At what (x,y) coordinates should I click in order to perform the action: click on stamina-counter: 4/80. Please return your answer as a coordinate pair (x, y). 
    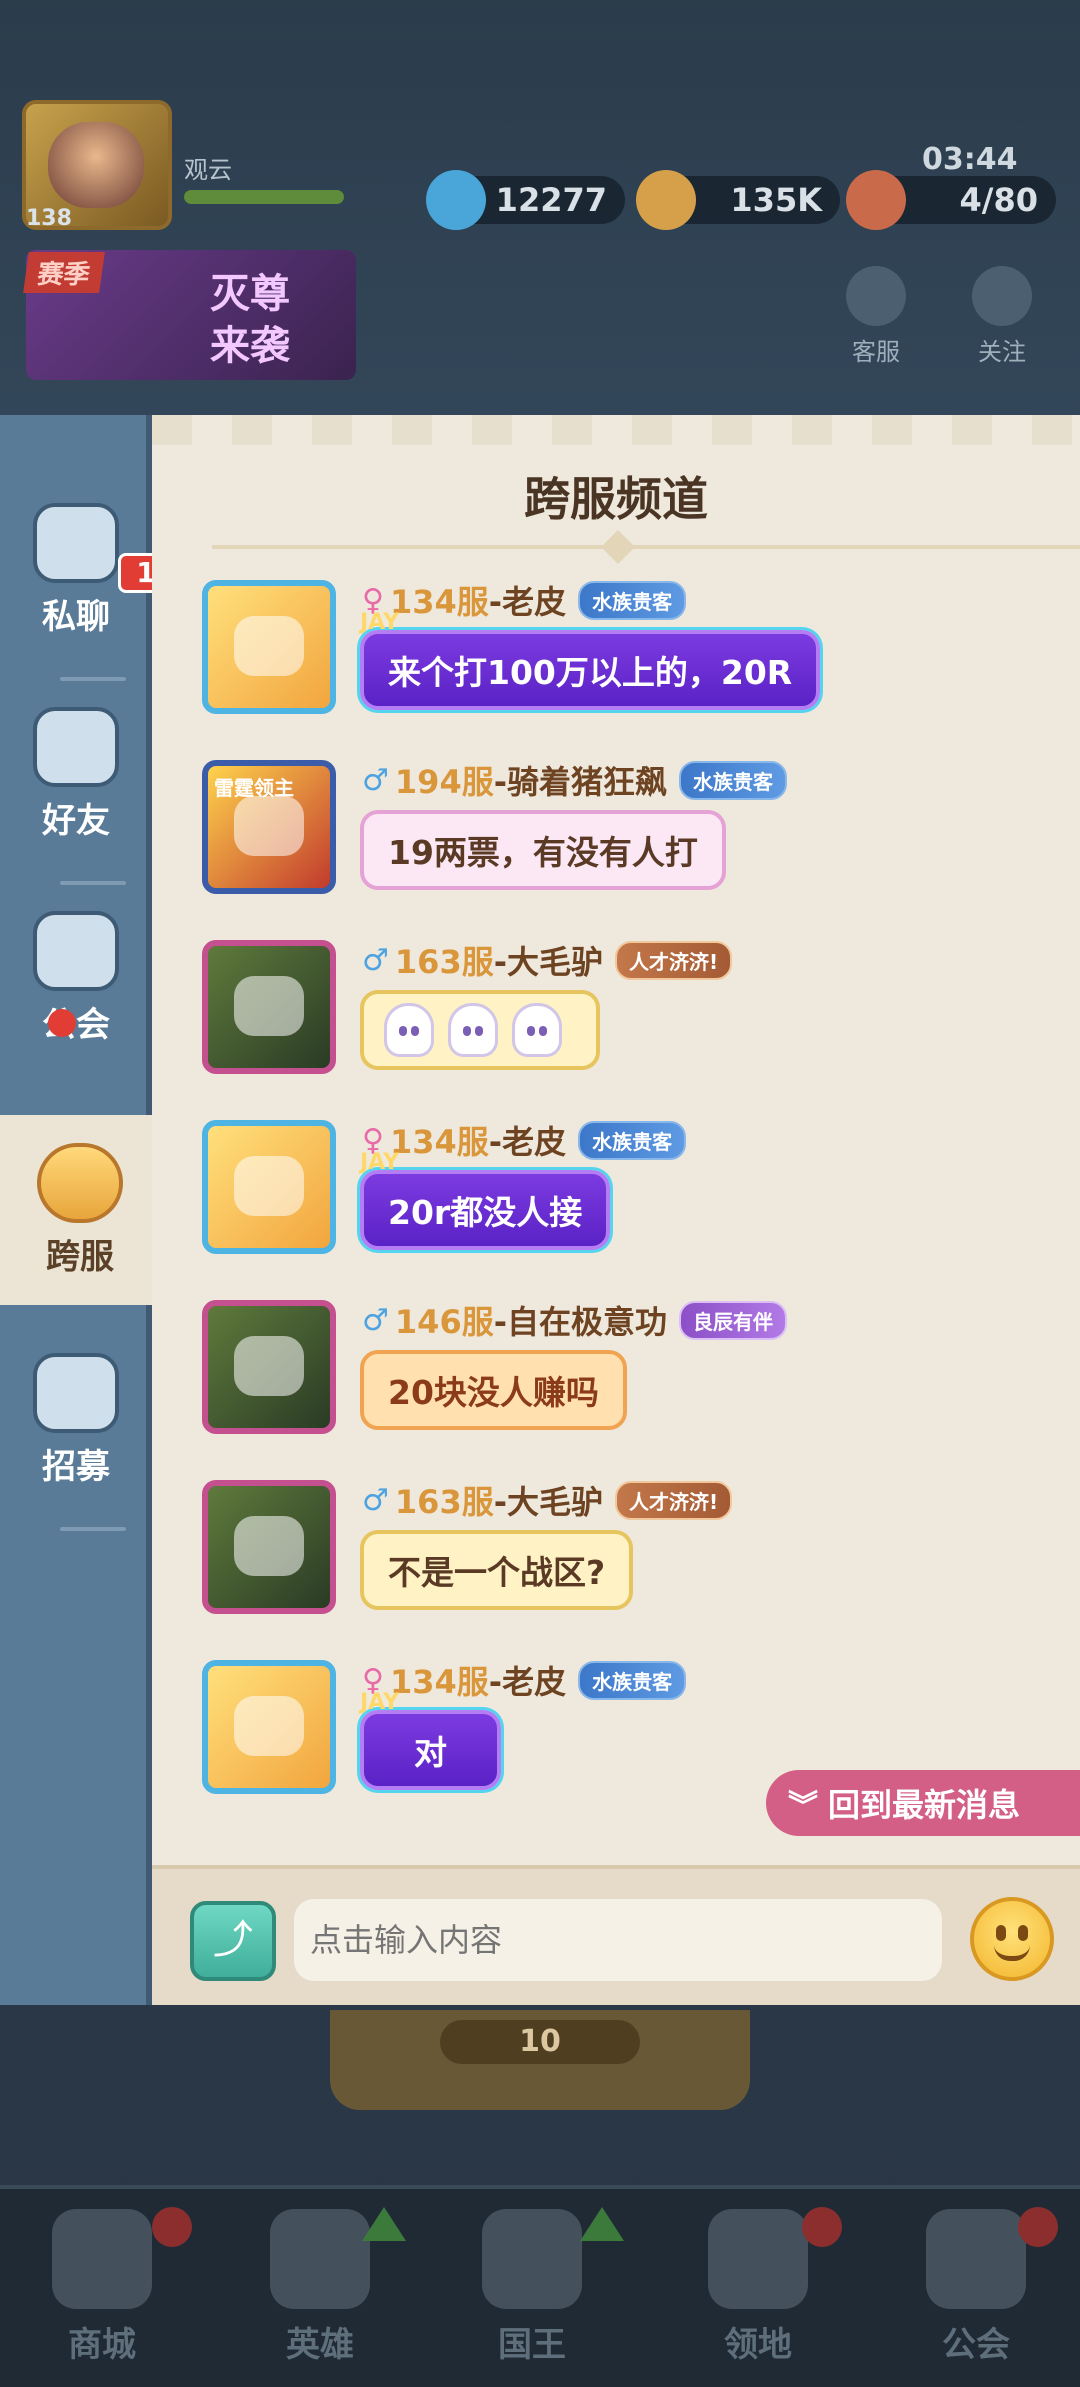
    Looking at the image, I should click on (951, 200).